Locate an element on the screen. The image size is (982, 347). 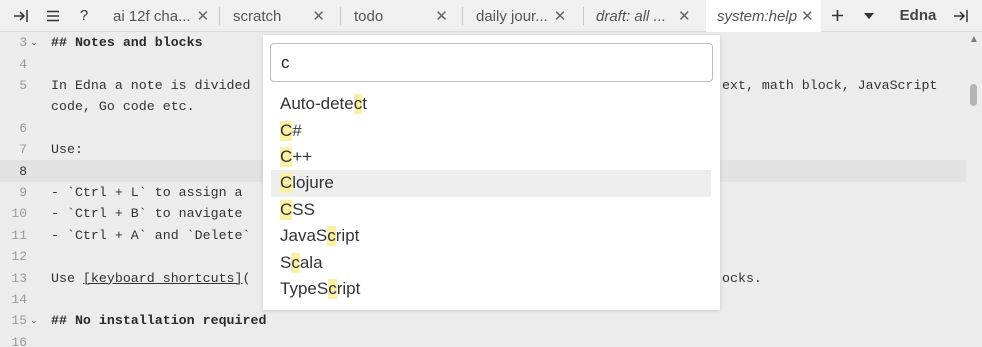
language-option-javascript: JavaS c ript is located at coordinates (491, 236).